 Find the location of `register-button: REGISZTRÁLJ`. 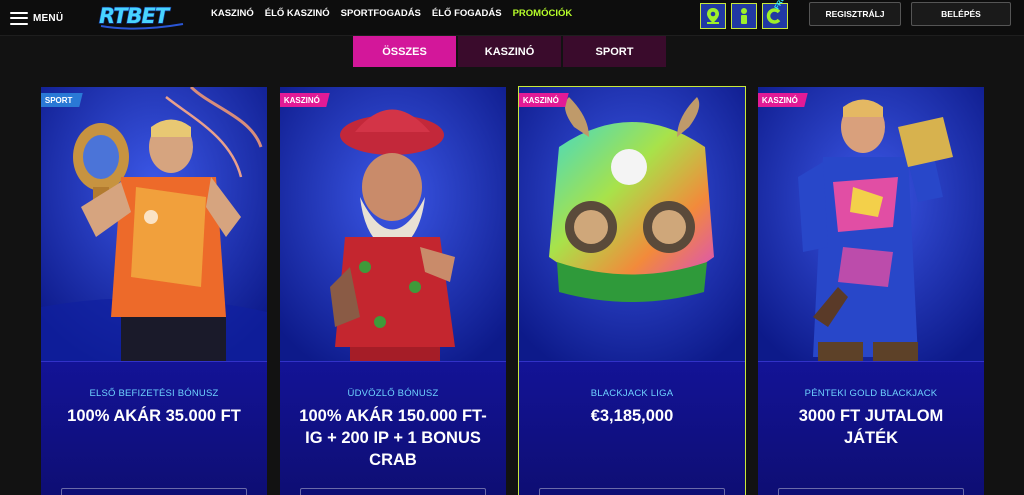

register-button: REGISZTRÁLJ is located at coordinates (855, 14).